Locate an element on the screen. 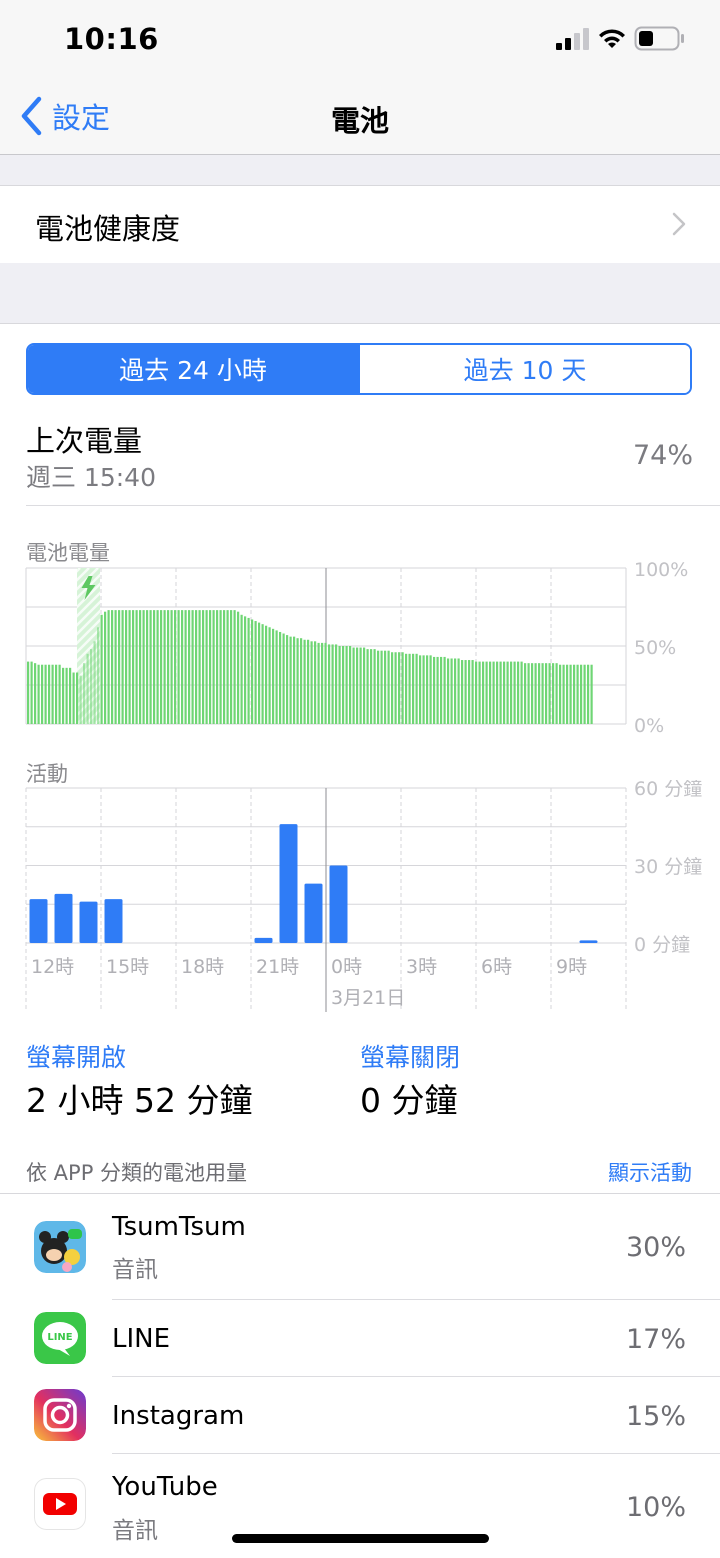 Image resolution: width=720 pixels, height=1558 pixels. activity-y-tick-30: 30 分鐘 is located at coordinates (668, 867).